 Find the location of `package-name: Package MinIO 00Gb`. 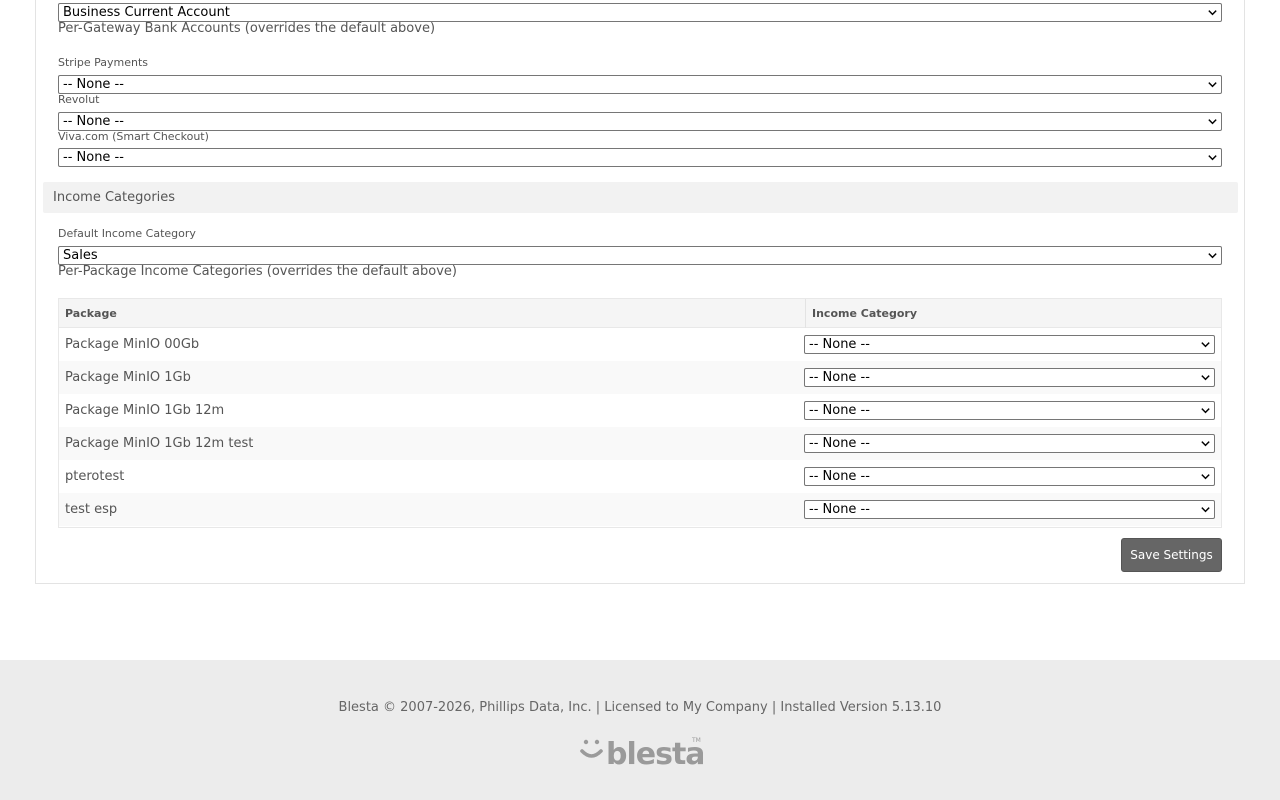

package-name: Package MinIO 00Gb is located at coordinates (132, 344).